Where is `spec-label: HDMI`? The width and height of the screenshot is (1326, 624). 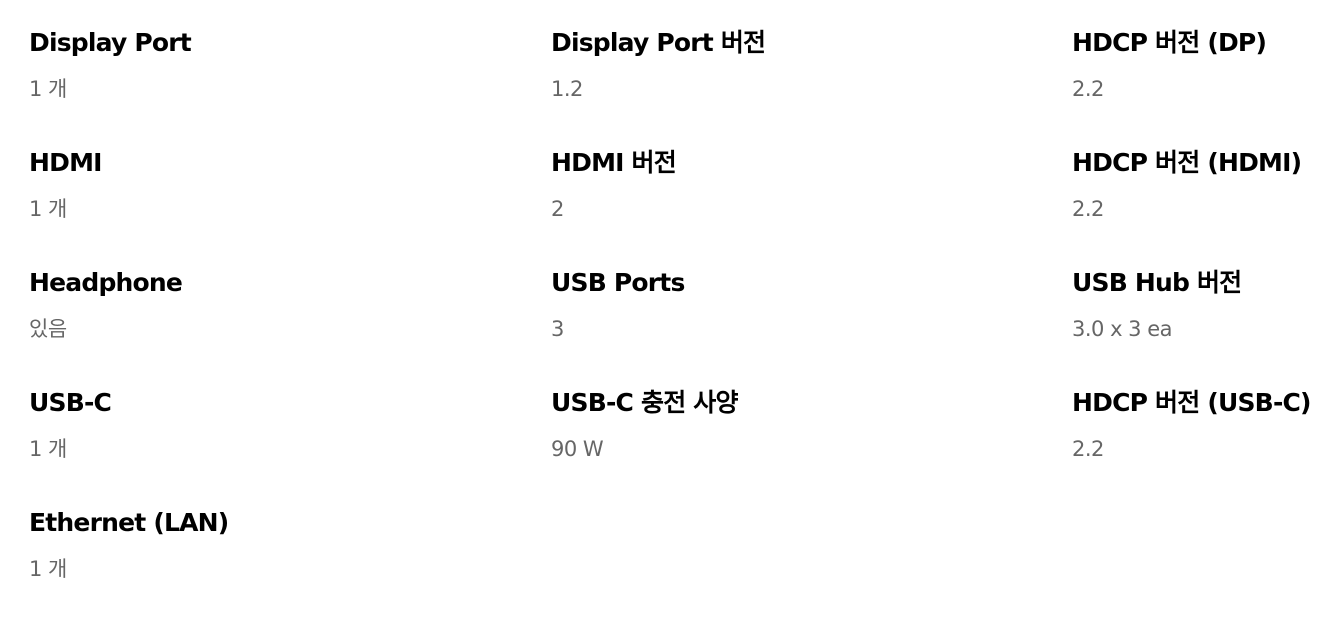 spec-label: HDMI is located at coordinates (65, 162).